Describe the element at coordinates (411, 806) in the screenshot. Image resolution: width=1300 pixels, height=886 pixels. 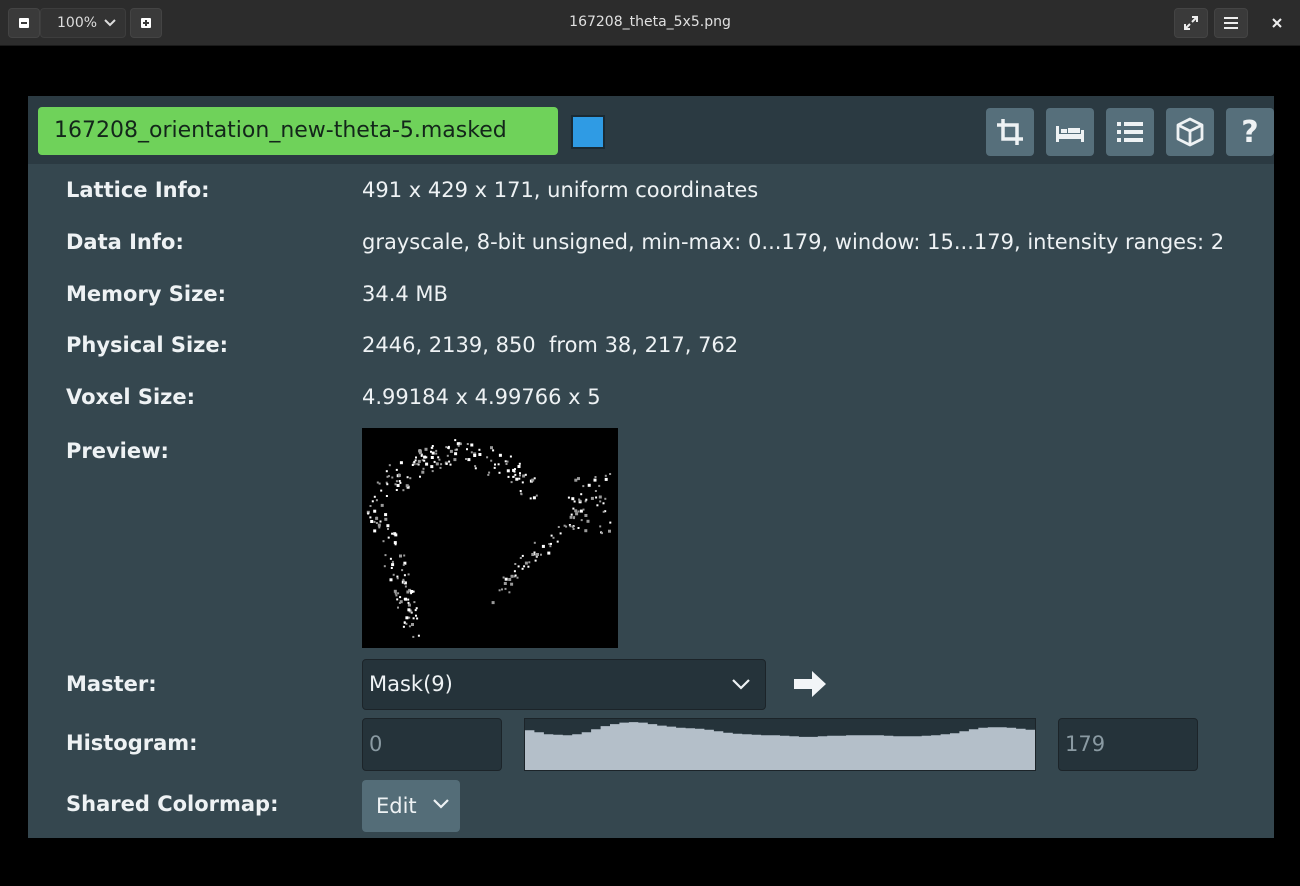
I see `colormap-edit-button: Edit` at that location.